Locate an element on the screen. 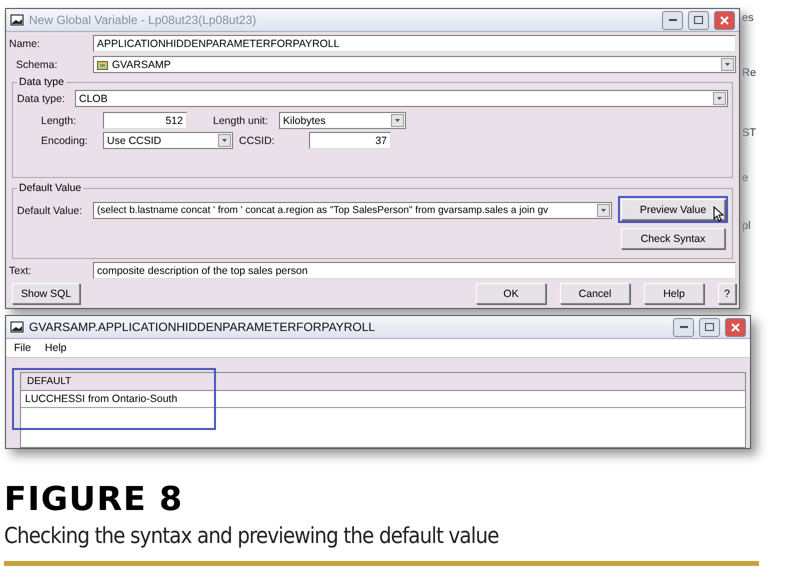 The width and height of the screenshot is (787, 584). text-field: composite description of the top sales person is located at coordinates (414, 270).